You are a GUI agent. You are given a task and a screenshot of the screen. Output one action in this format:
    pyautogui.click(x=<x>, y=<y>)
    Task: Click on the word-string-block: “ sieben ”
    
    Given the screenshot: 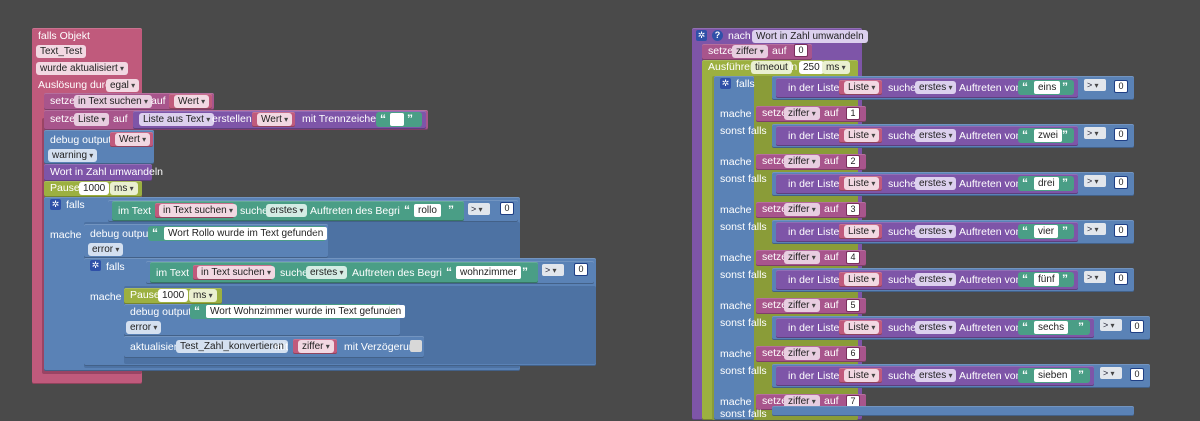 What is the action you would take?
    pyautogui.click(x=1054, y=375)
    